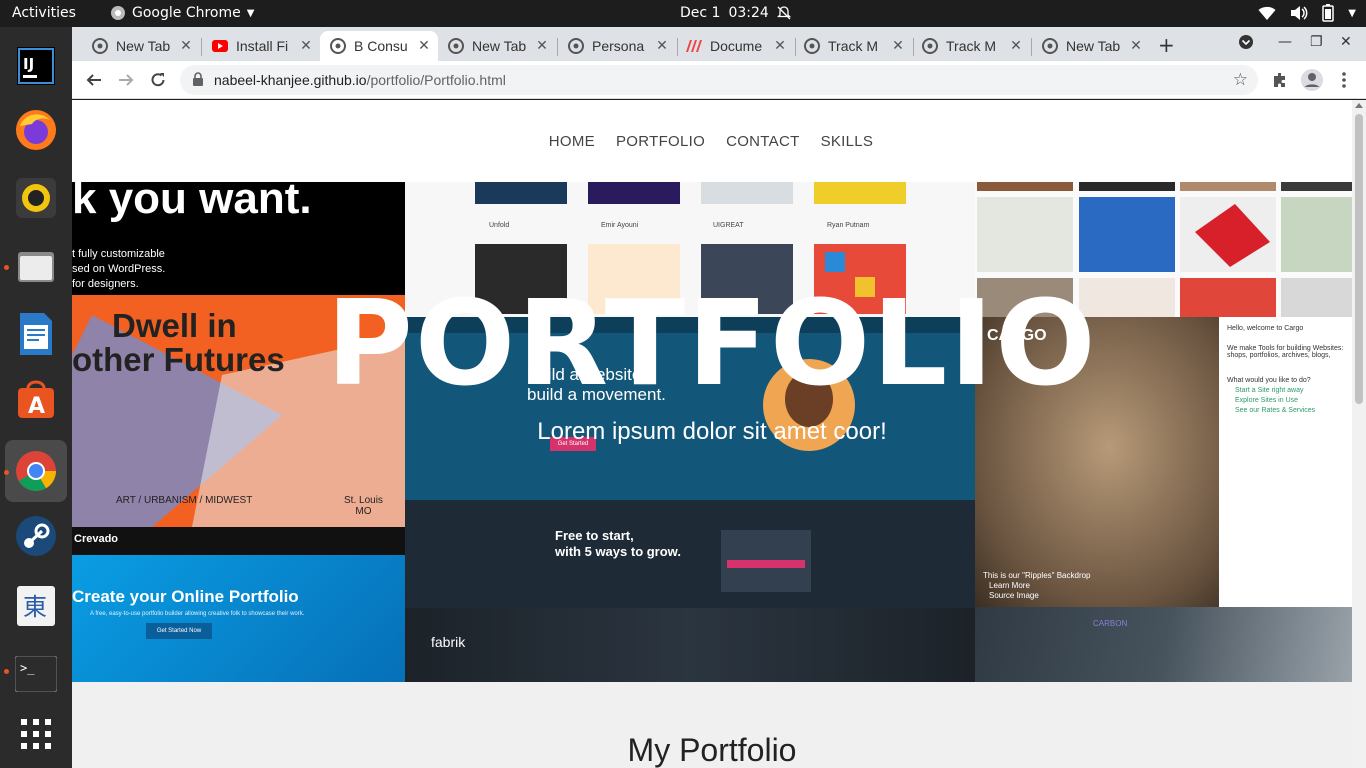 The width and height of the screenshot is (1366, 768). What do you see at coordinates (762, 141) in the screenshot?
I see `nav-contact: CONTACT` at bounding box center [762, 141].